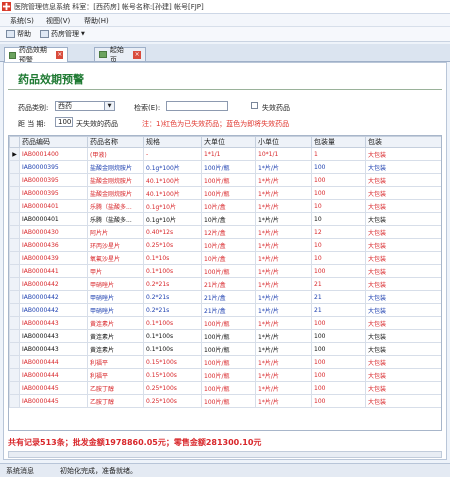  I want to click on cell-spec: 0.1g*10片, so click(172, 206).